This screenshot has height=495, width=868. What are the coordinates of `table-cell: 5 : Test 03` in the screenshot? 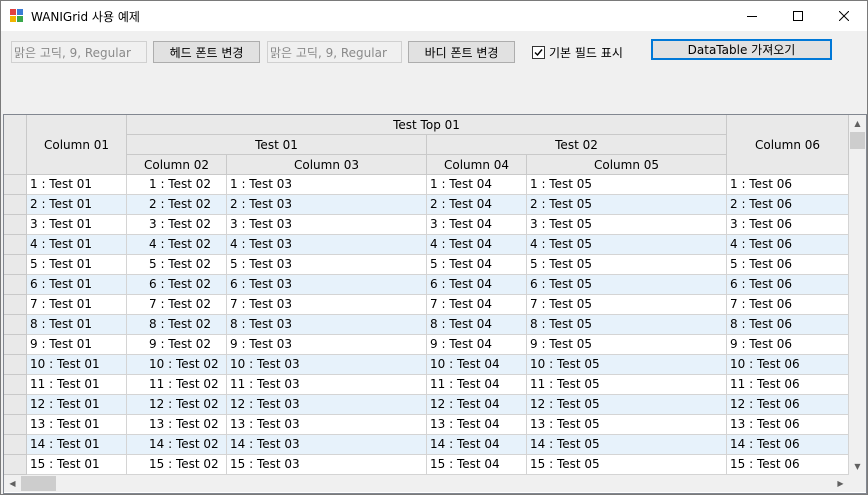 It's located at (327, 265).